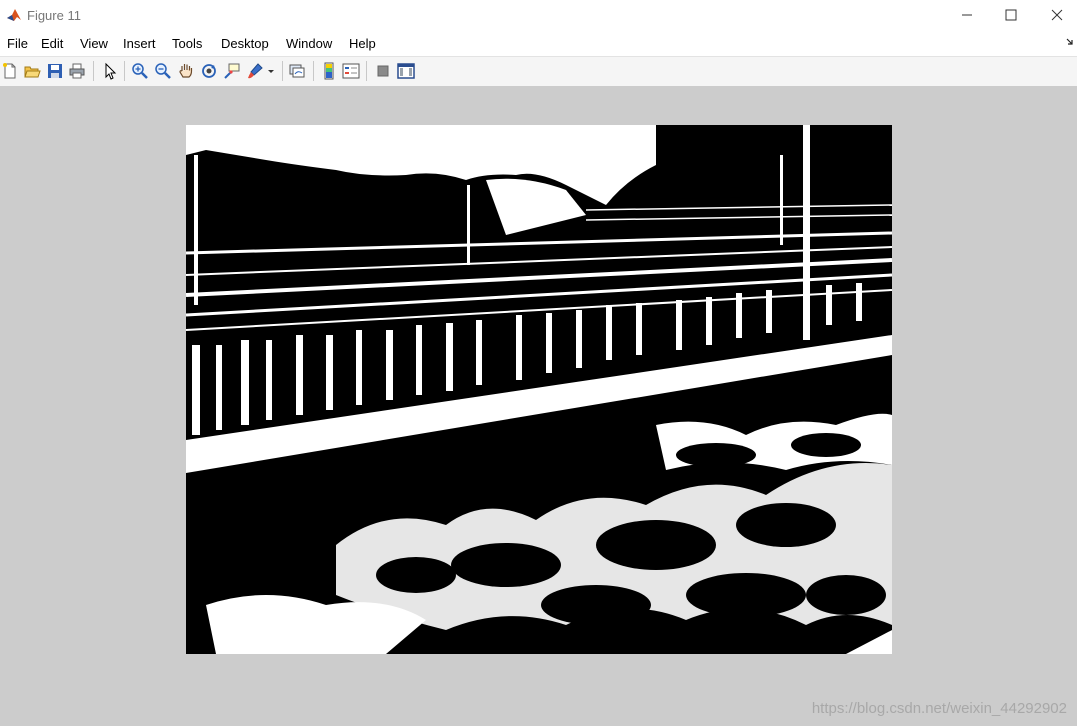 The height and width of the screenshot is (726, 1077). I want to click on matlab-logo-icon, so click(14, 15).